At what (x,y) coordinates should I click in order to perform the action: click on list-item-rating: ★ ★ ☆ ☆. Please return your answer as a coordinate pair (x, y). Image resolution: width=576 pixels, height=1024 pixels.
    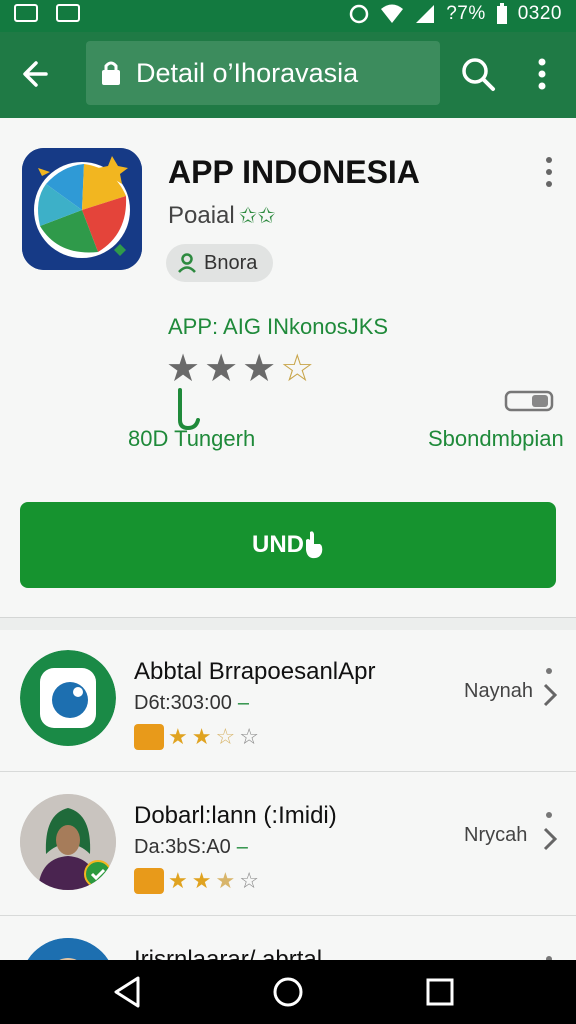
    Looking at the image, I should click on (196, 737).